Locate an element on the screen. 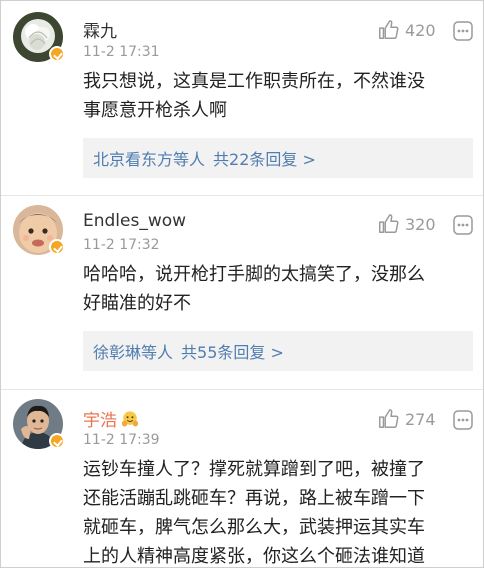 Image resolution: width=484 pixels, height=568 pixels. like-button: 274 is located at coordinates (406, 419).